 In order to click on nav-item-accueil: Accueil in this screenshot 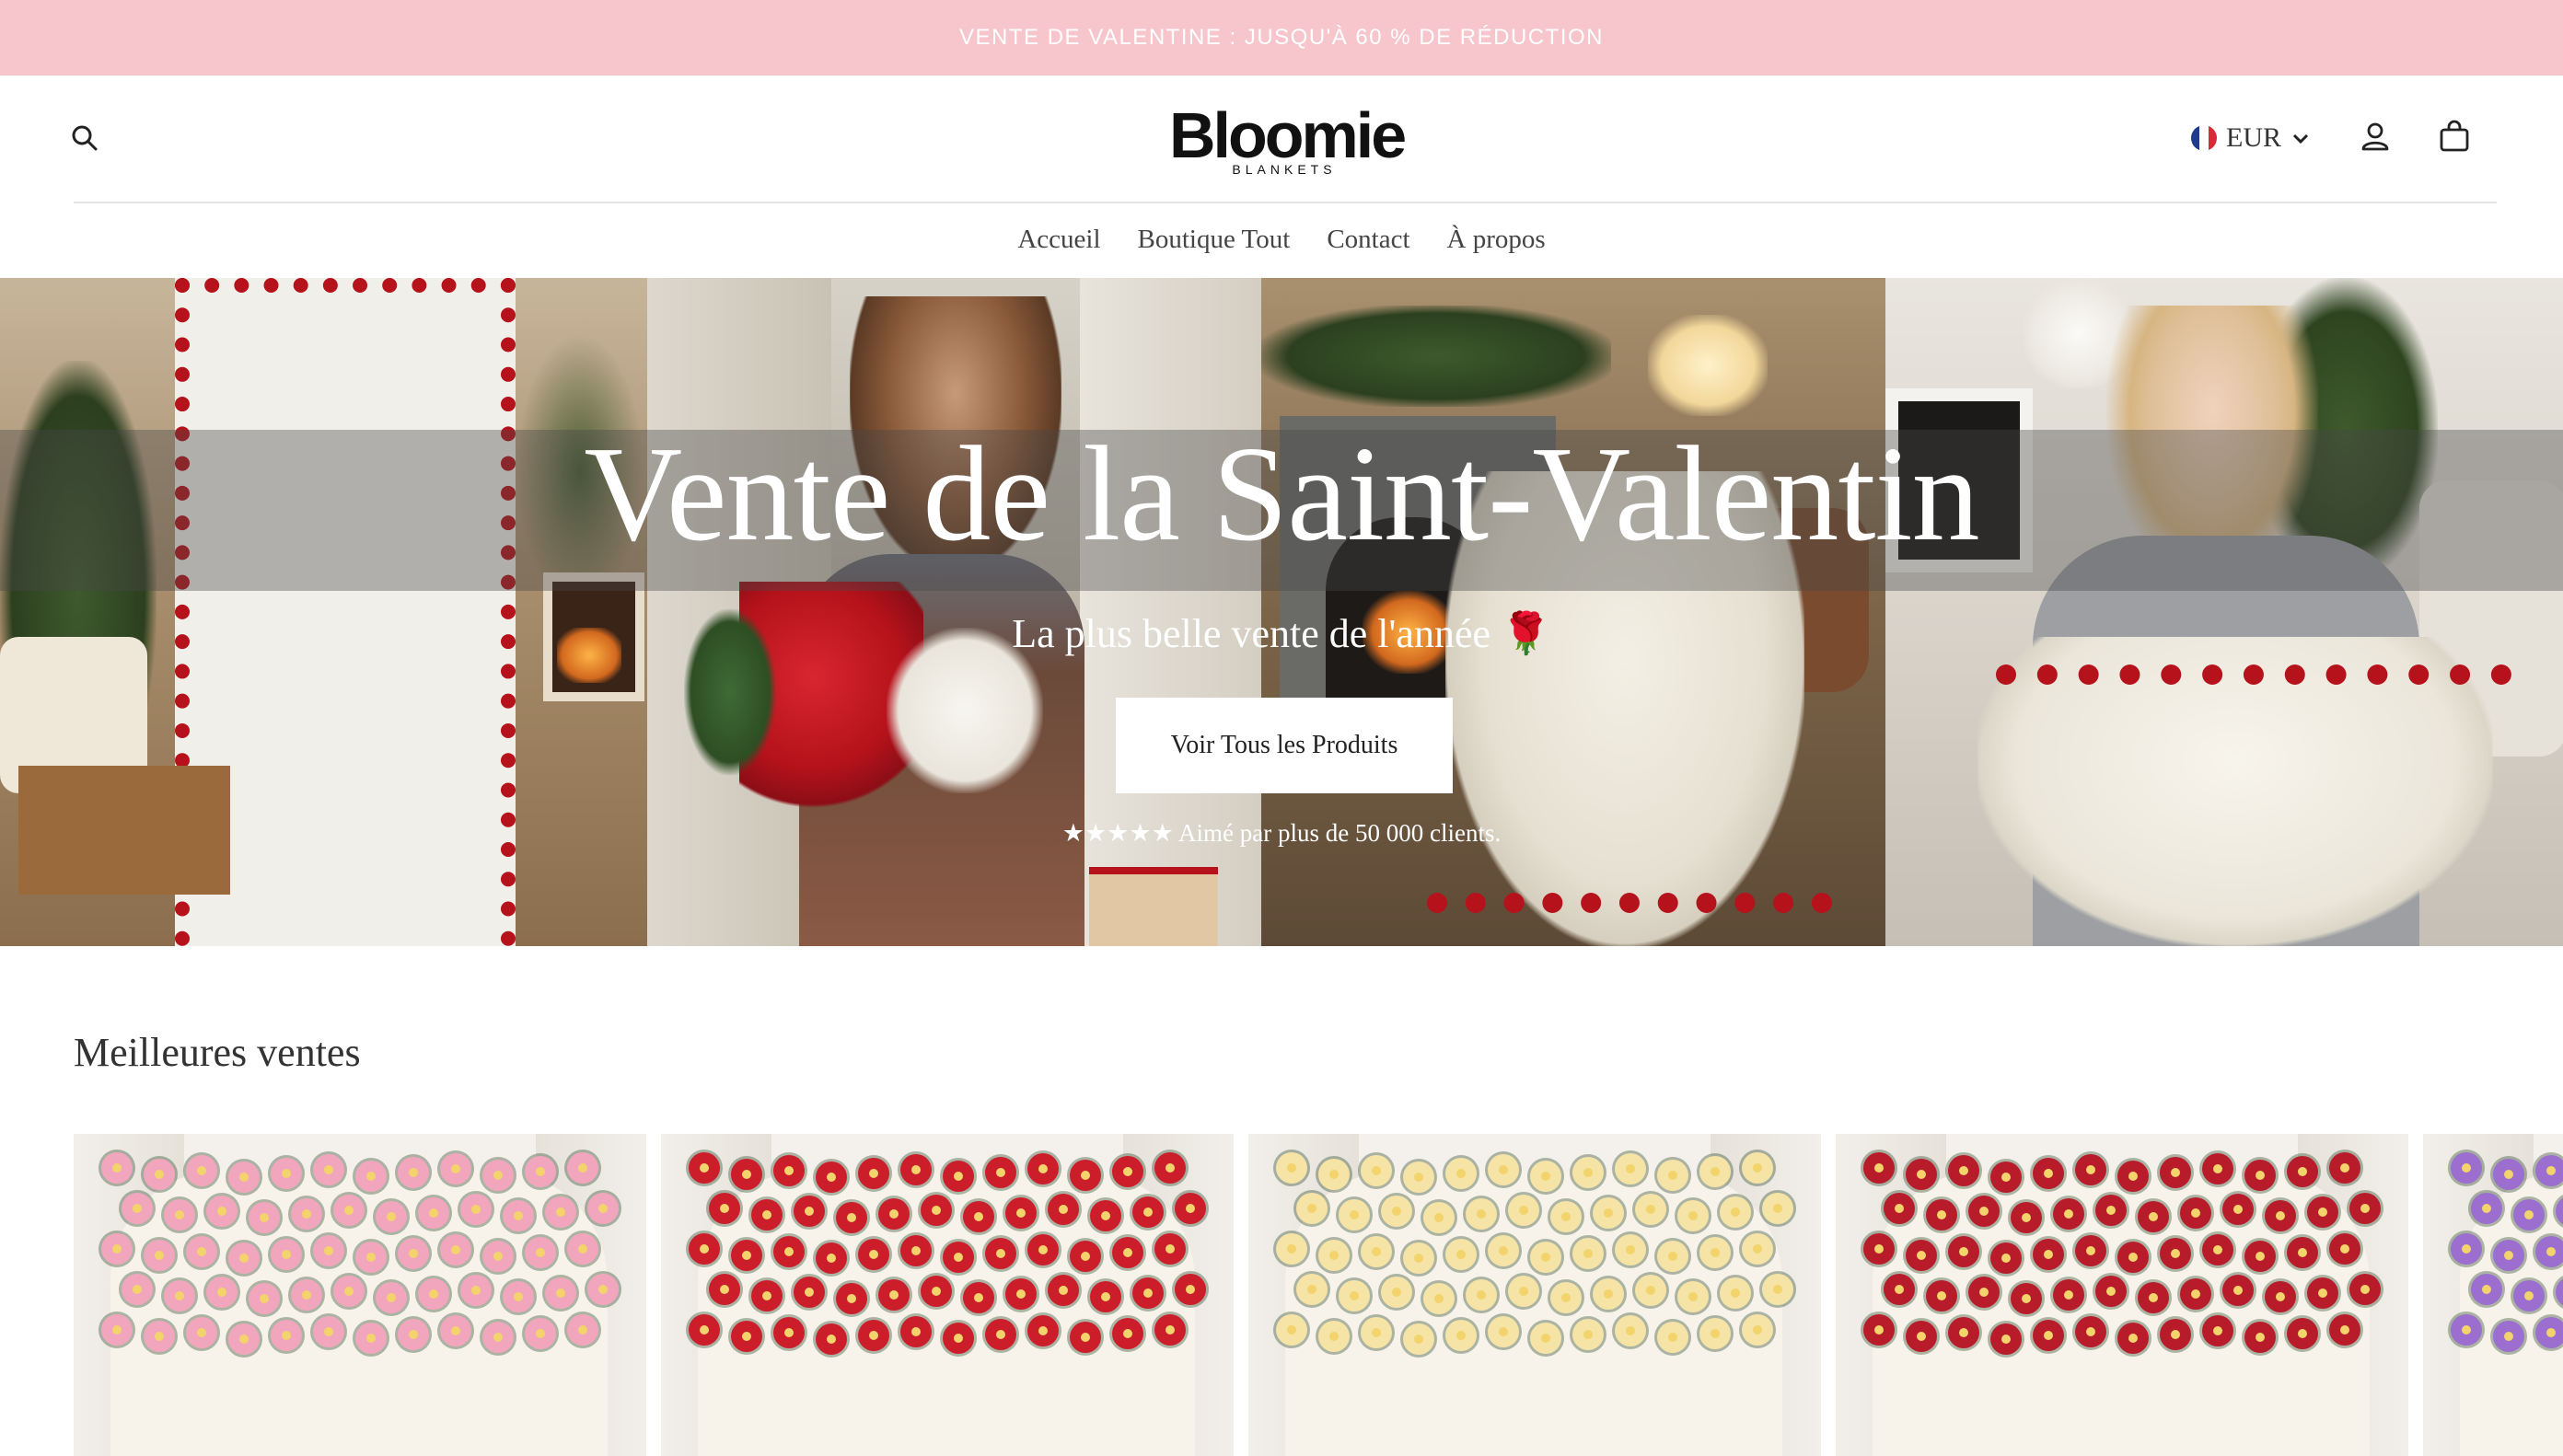, I will do `click(1058, 240)`.